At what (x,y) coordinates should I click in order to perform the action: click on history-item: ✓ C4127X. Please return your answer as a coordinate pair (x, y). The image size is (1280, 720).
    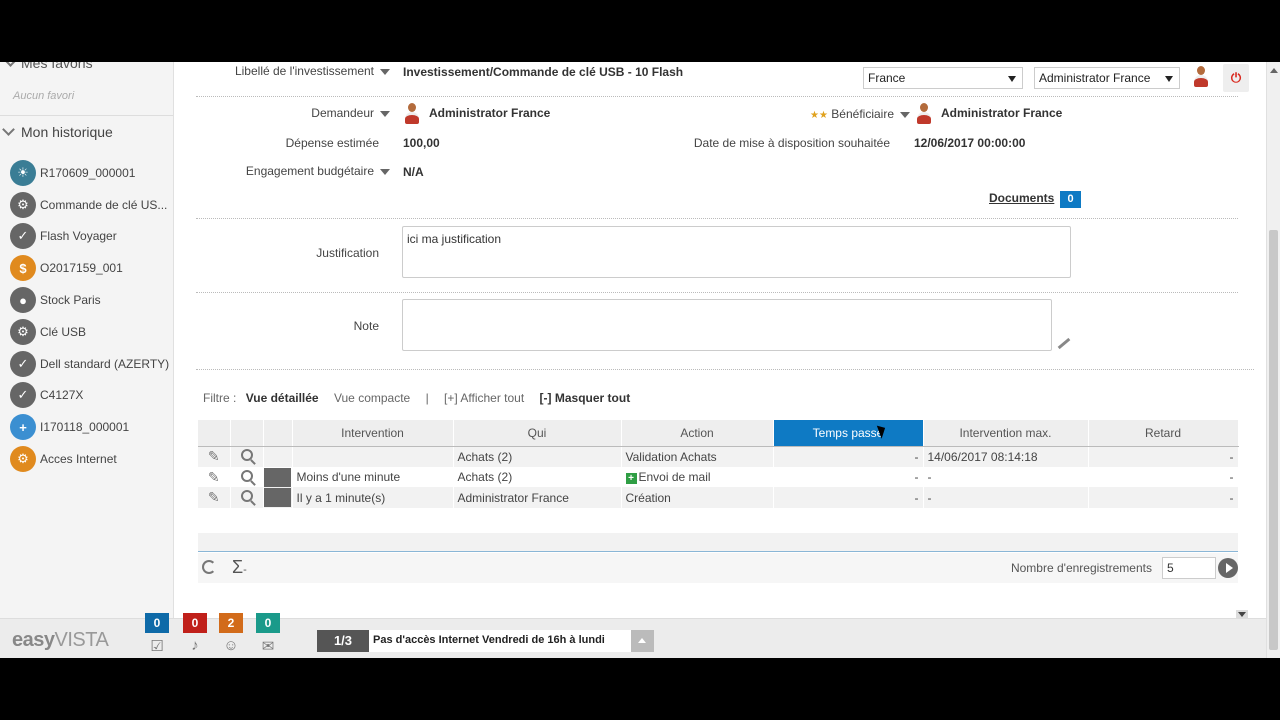
    Looking at the image, I should click on (92, 396).